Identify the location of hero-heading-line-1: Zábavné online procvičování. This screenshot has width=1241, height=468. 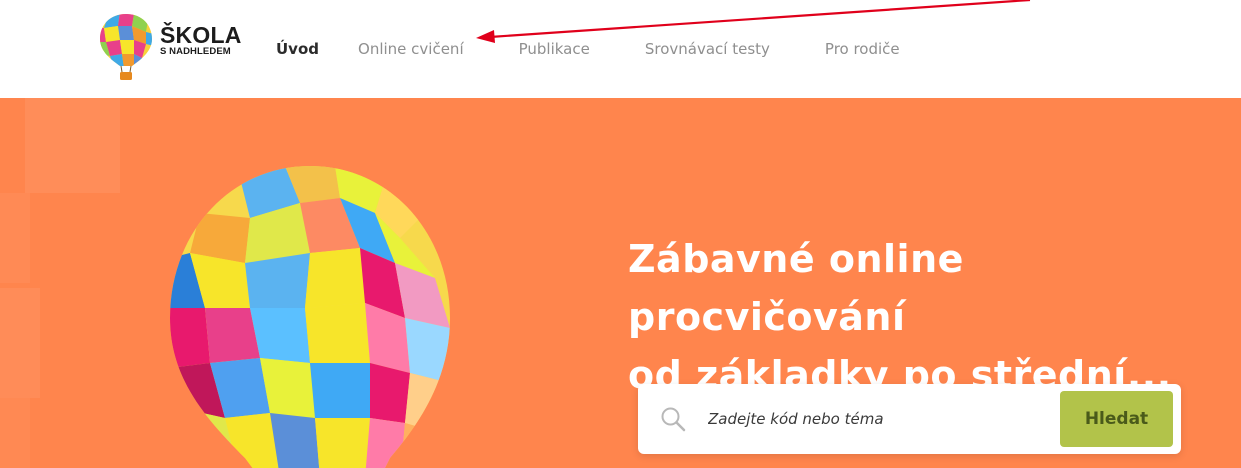
(796, 288).